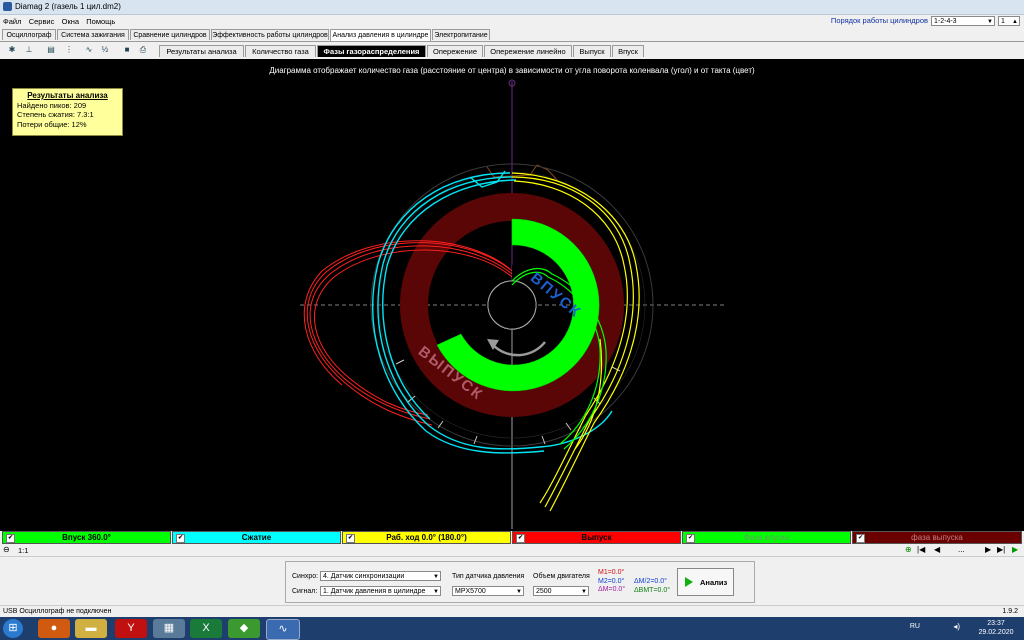 Image resolution: width=1024 pixels, height=640 pixels. Describe the element at coordinates (519, 349) in the screenshot. I see `rotation-arrow-icon` at that location.